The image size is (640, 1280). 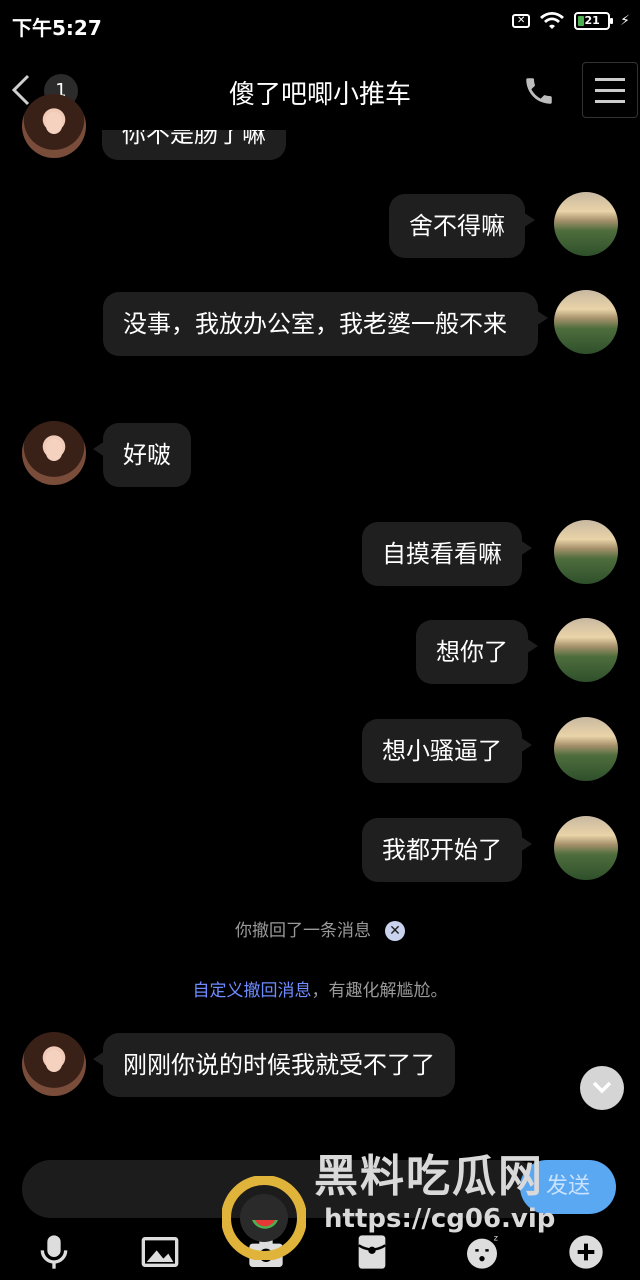 I want to click on battery-level: 21, so click(x=592, y=20).